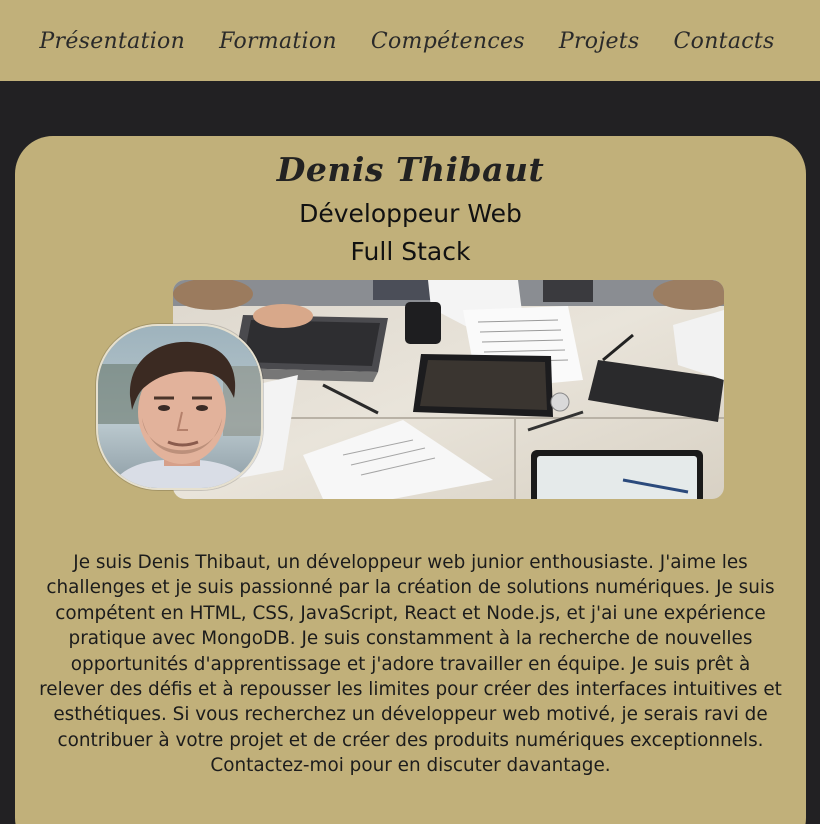 The height and width of the screenshot is (824, 820). What do you see at coordinates (410, 213) in the screenshot?
I see `profile-role-line1: Développeur Web` at bounding box center [410, 213].